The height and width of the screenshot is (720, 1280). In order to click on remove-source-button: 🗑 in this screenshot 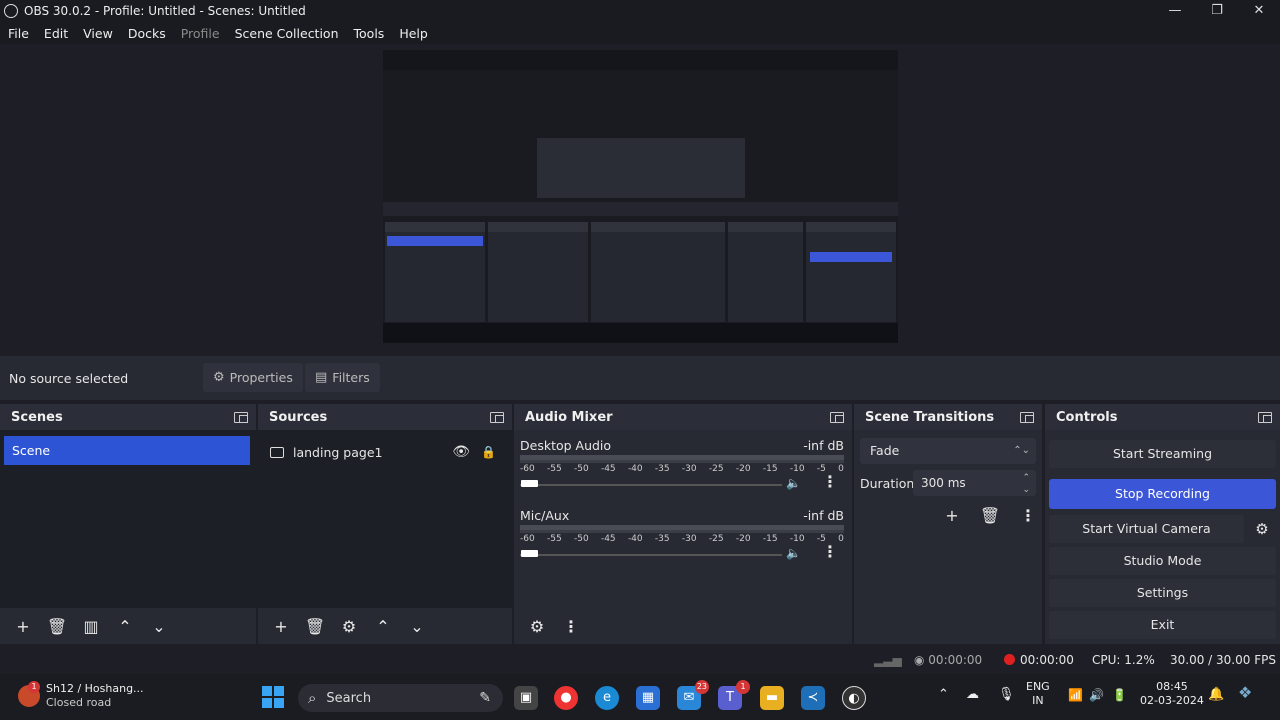, I will do `click(315, 626)`.